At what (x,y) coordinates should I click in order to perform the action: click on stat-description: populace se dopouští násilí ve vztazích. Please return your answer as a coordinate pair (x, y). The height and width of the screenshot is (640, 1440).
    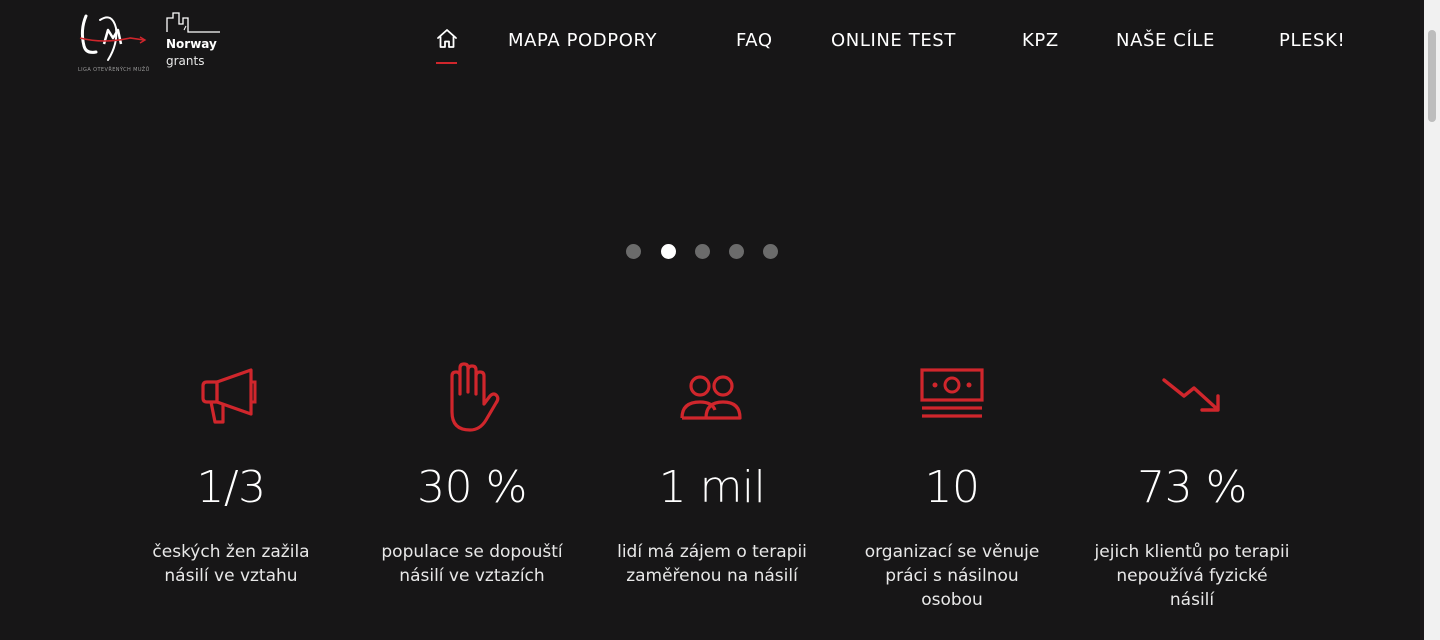
    Looking at the image, I should click on (472, 564).